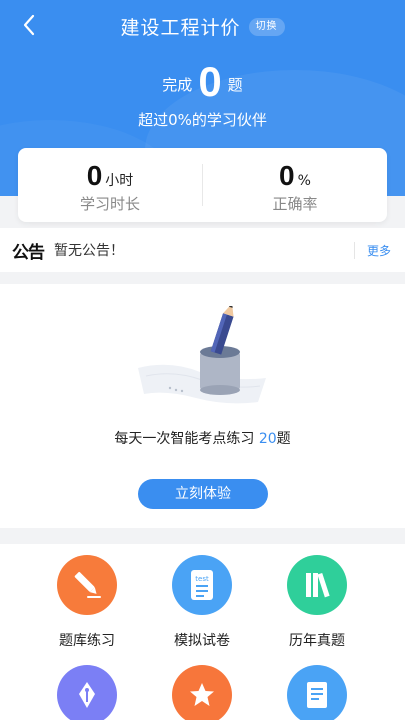  Describe the element at coordinates (295, 204) in the screenshot. I see `accuracy-label: 正确率` at that location.